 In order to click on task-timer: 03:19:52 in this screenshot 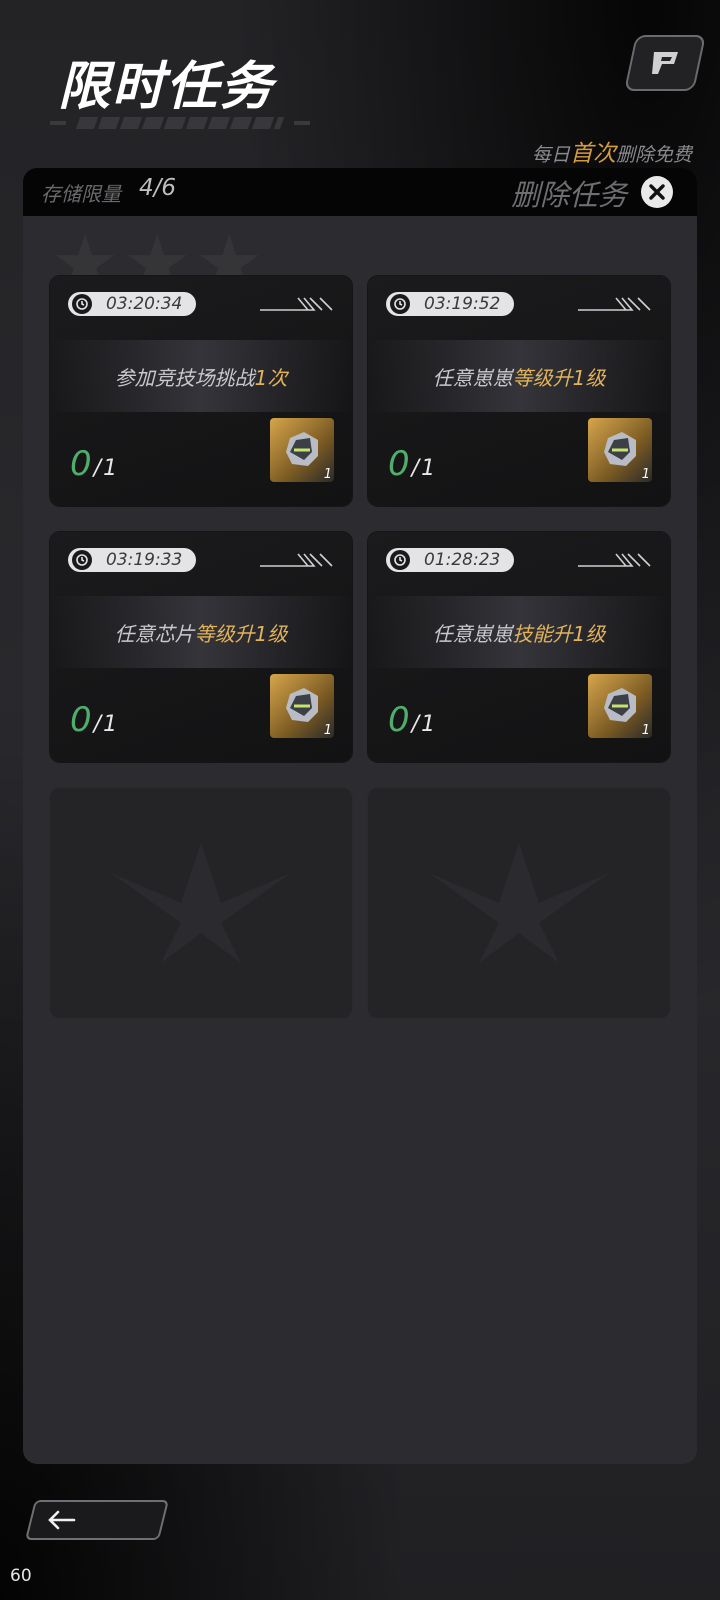, I will do `click(450, 304)`.